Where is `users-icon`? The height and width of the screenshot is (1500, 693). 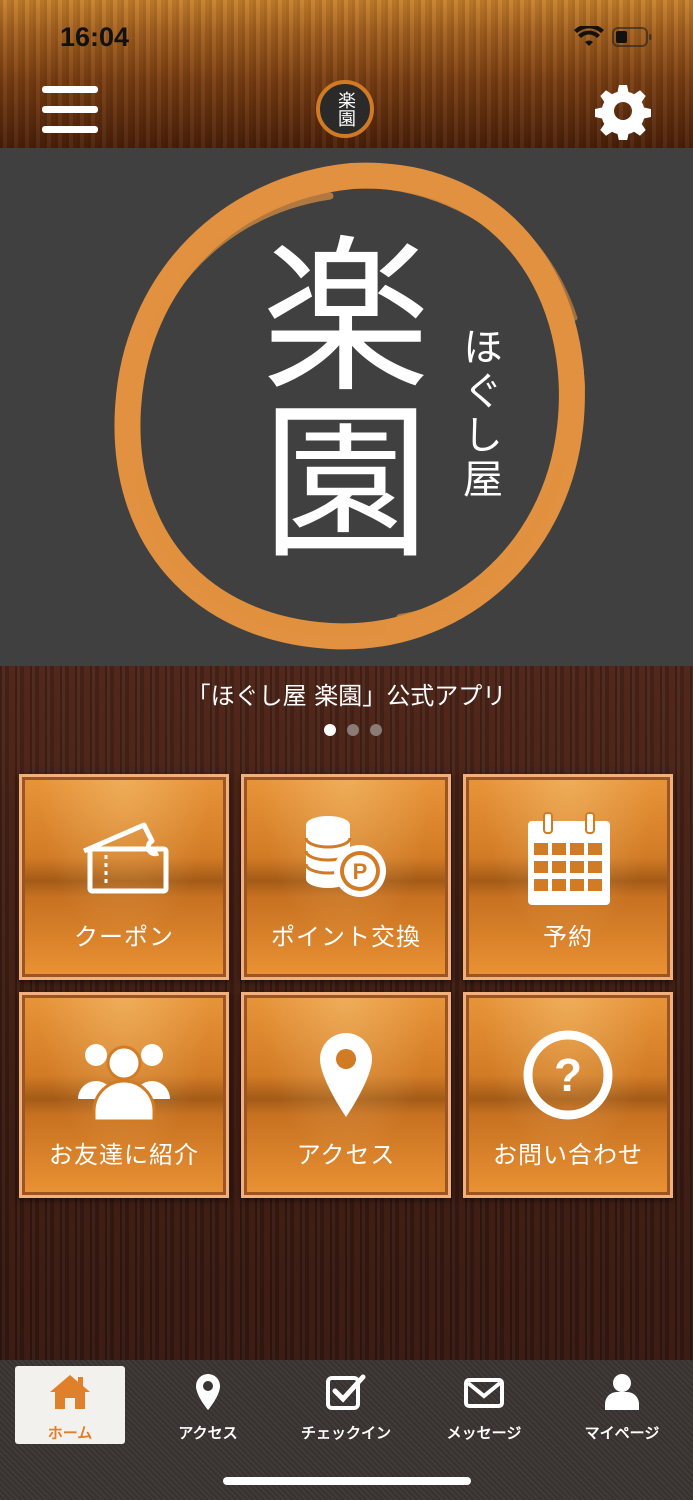
users-icon is located at coordinates (124, 1083).